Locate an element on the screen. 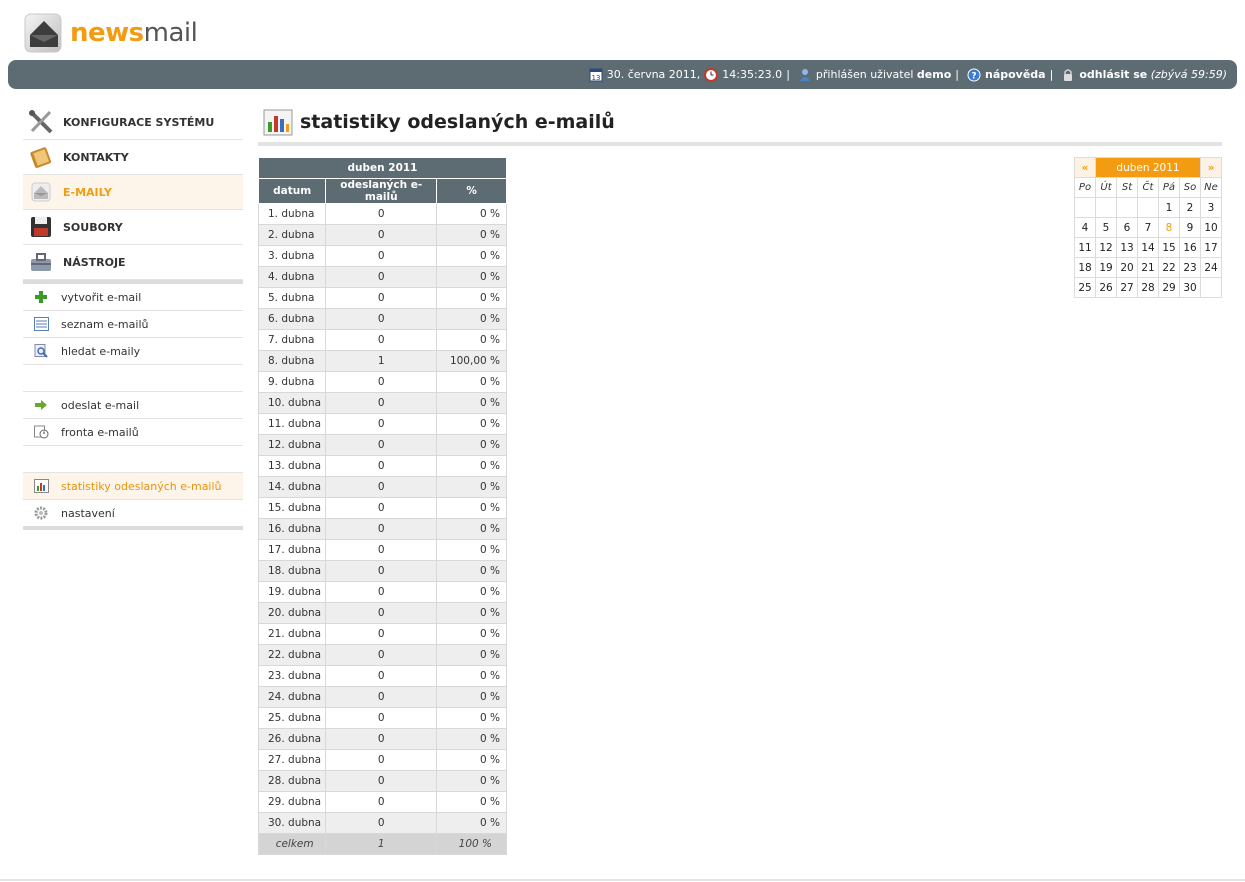 Image resolution: width=1245 pixels, height=882 pixels. total-percent: 100 % is located at coordinates (471, 844).